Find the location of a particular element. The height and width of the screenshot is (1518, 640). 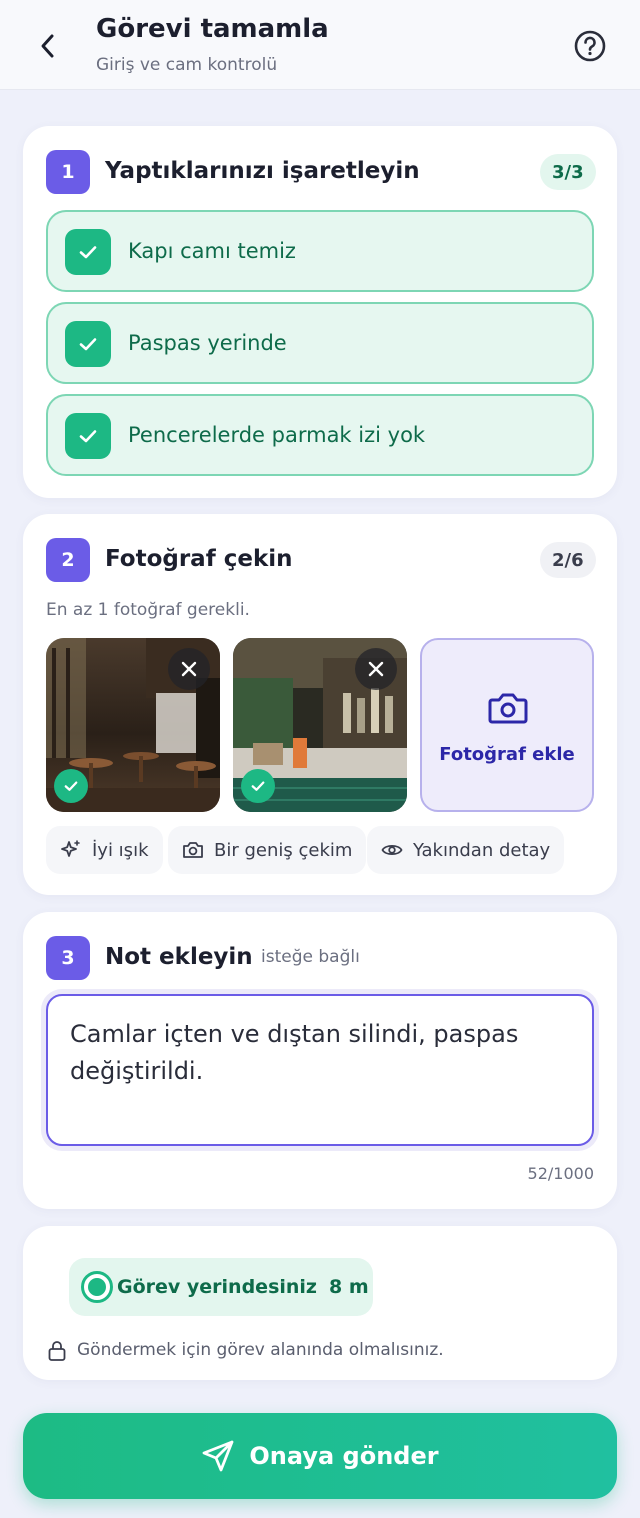

section-title: Fotoğraf çekin is located at coordinates (199, 559).